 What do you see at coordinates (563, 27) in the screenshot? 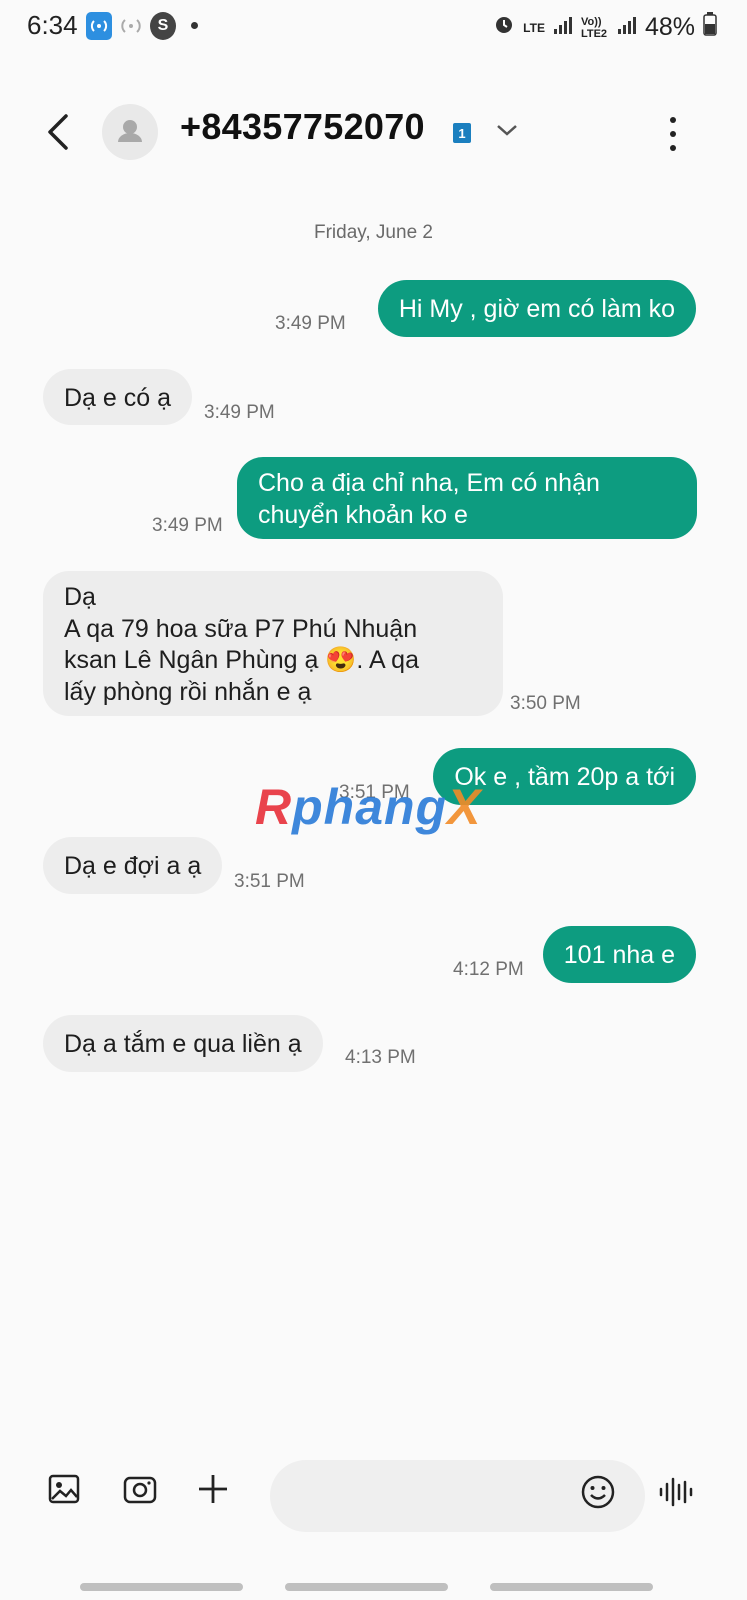
I see `signal-icon` at bounding box center [563, 27].